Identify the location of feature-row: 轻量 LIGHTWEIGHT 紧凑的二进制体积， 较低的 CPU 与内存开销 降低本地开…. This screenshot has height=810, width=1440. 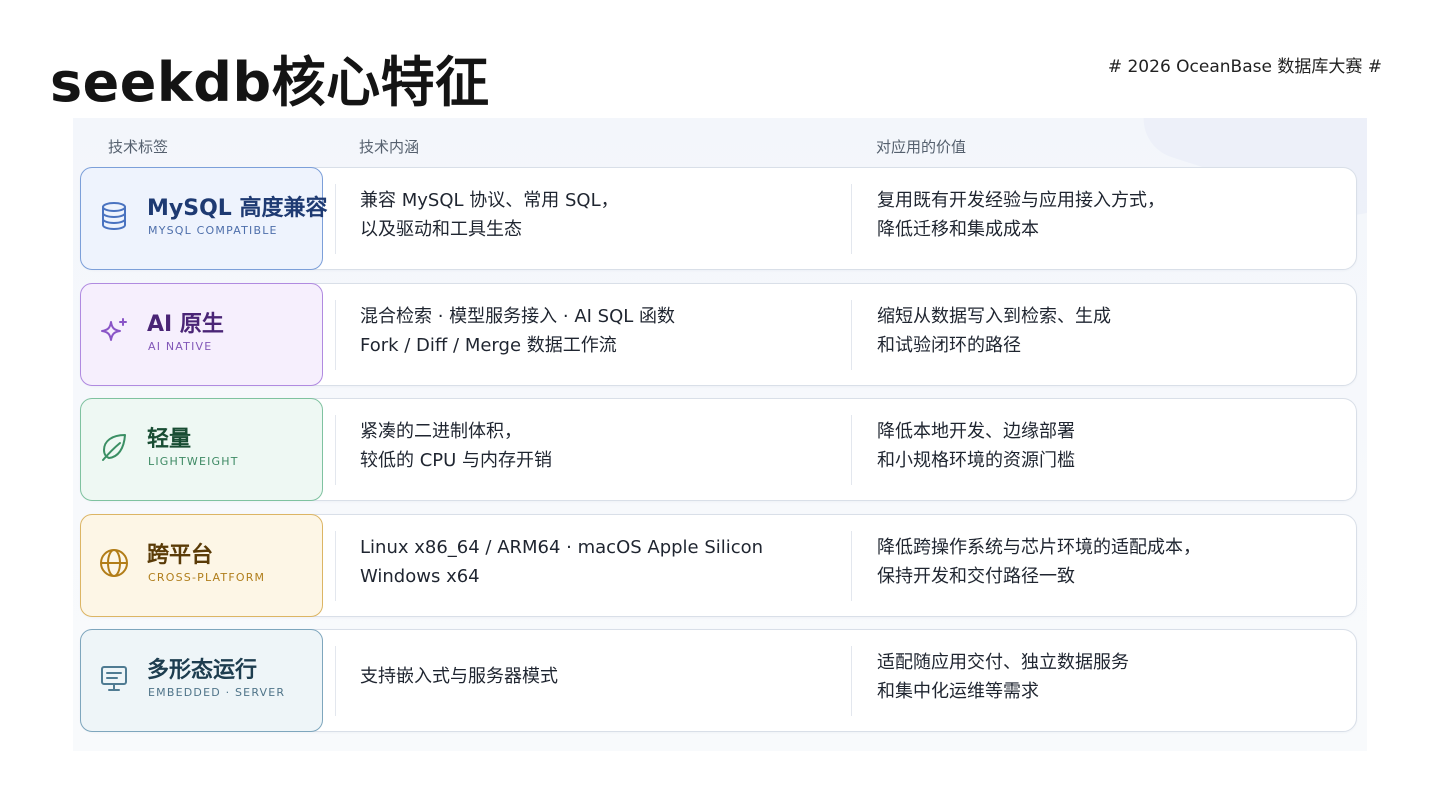
(718, 449).